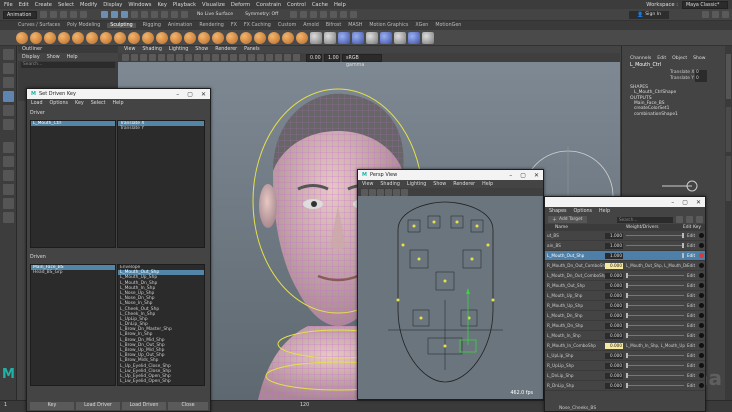 The width and height of the screenshot is (732, 412). Describe the element at coordinates (625, 376) in the screenshot. I see `shape-row: L_DnLip_Shp 0.000 Edit` at that location.